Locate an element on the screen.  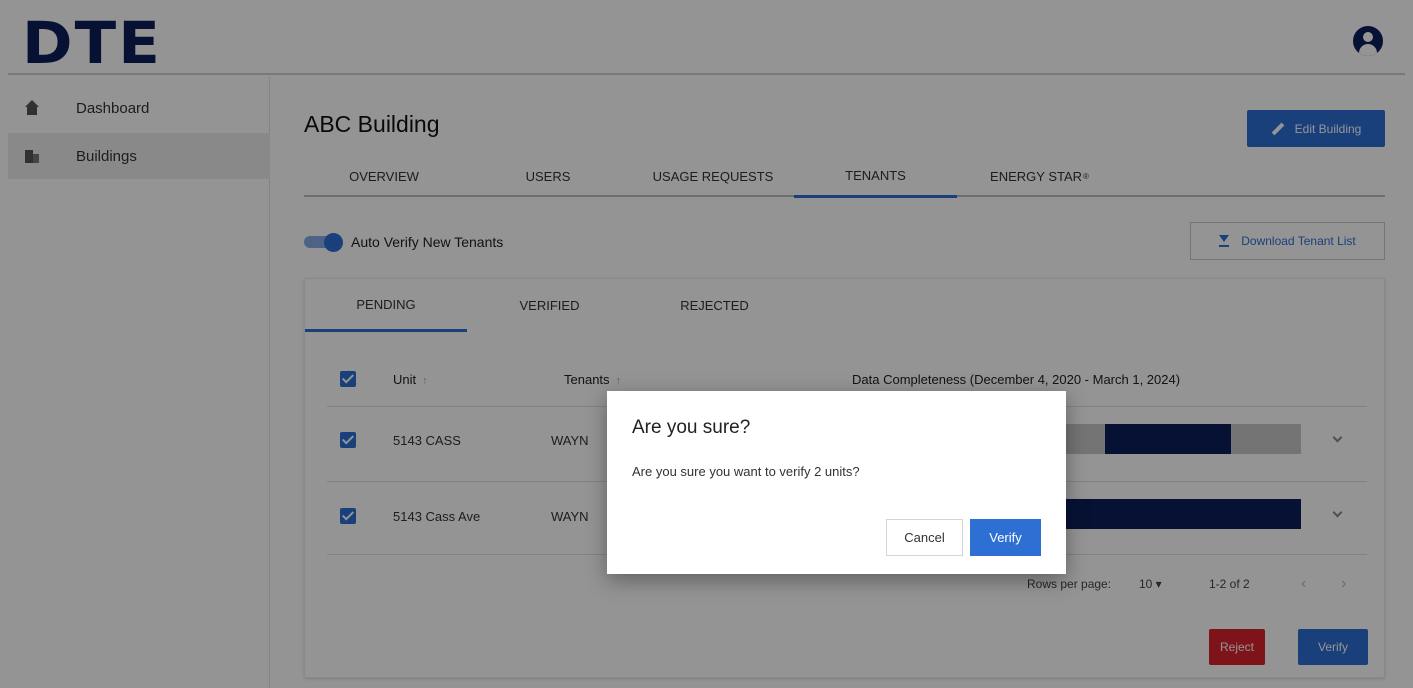
dialog-title: Are you sure? is located at coordinates (691, 427).